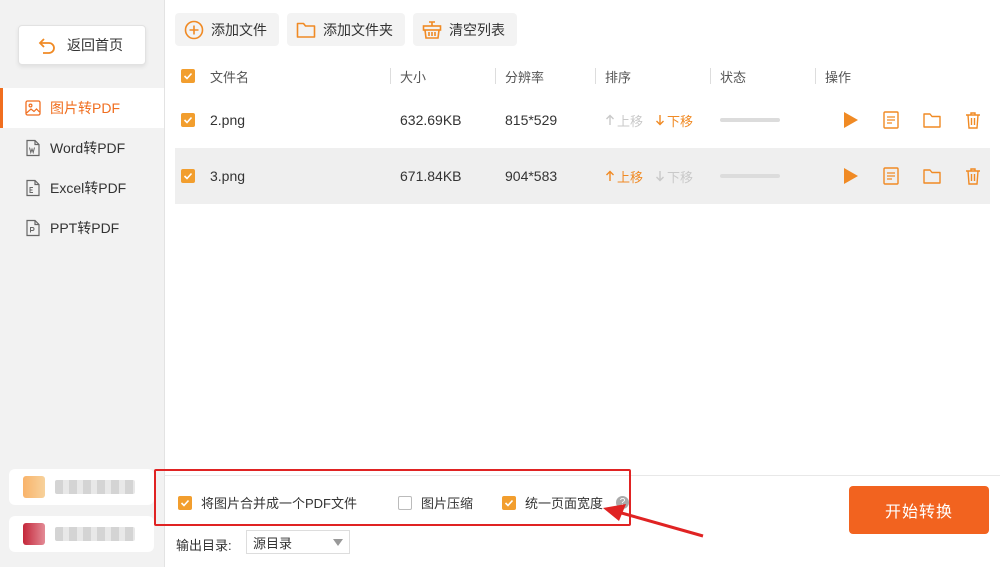 This screenshot has height=567, width=1000. Describe the element at coordinates (85, 228) in the screenshot. I see `sidebar-item-label: PPT转PDF` at that location.